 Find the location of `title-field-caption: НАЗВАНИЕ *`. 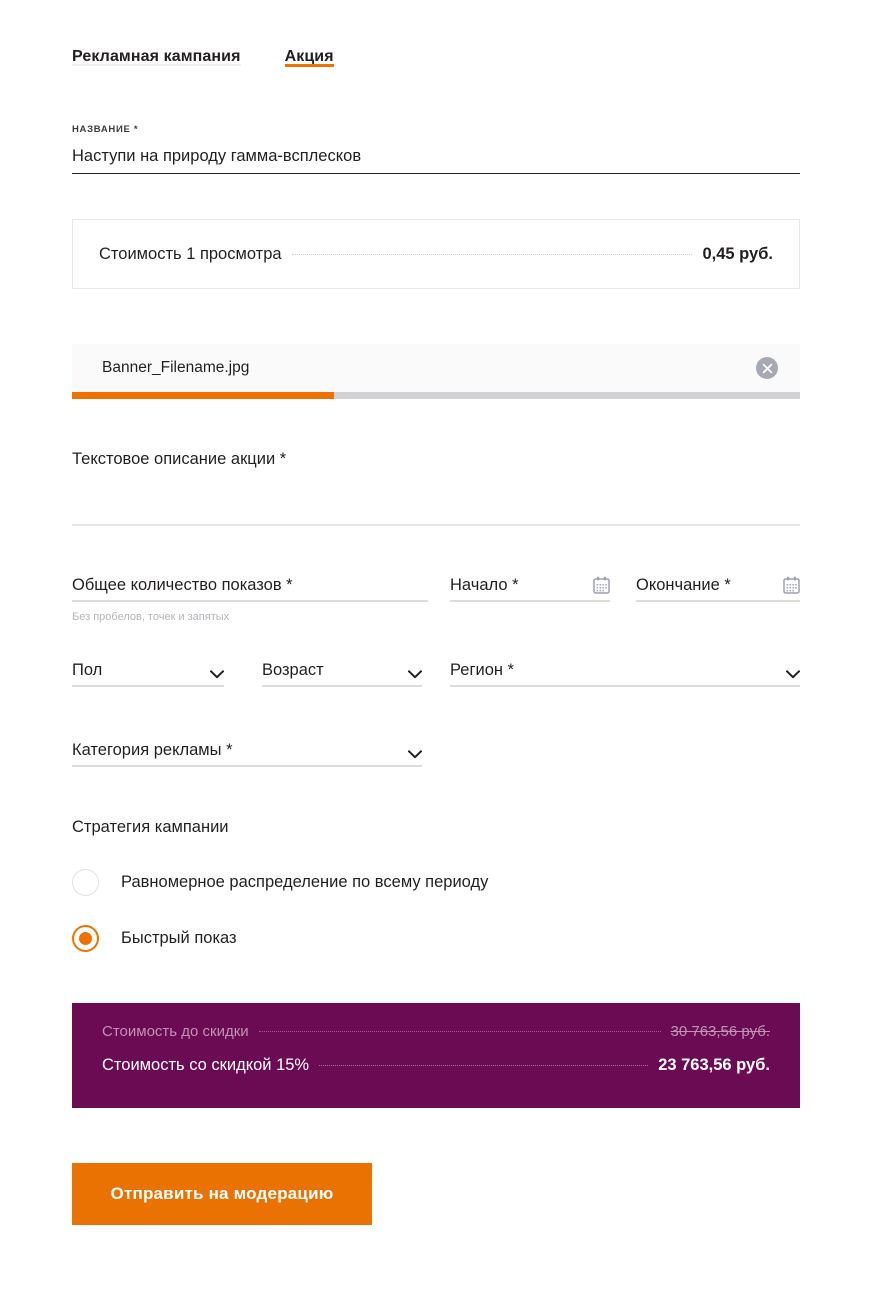

title-field-caption: НАЗВАНИЕ * is located at coordinates (105, 129).